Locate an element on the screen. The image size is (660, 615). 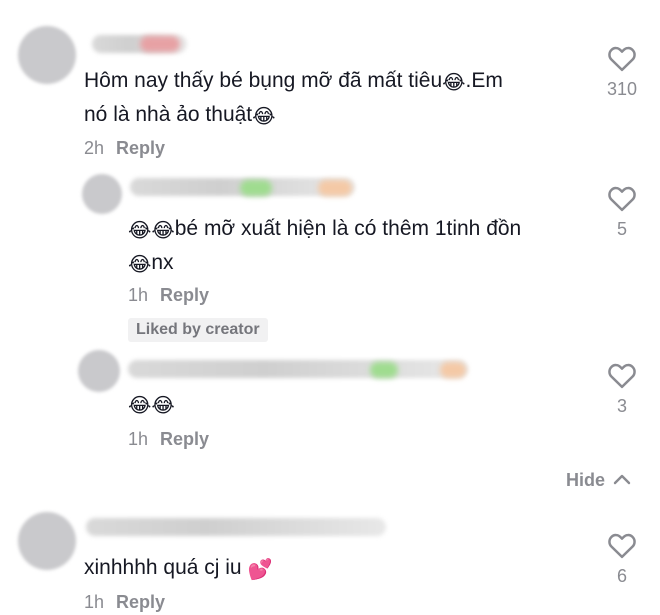
comment-text: xinhhhh quá cj iu 💕 is located at coordinates (178, 568).